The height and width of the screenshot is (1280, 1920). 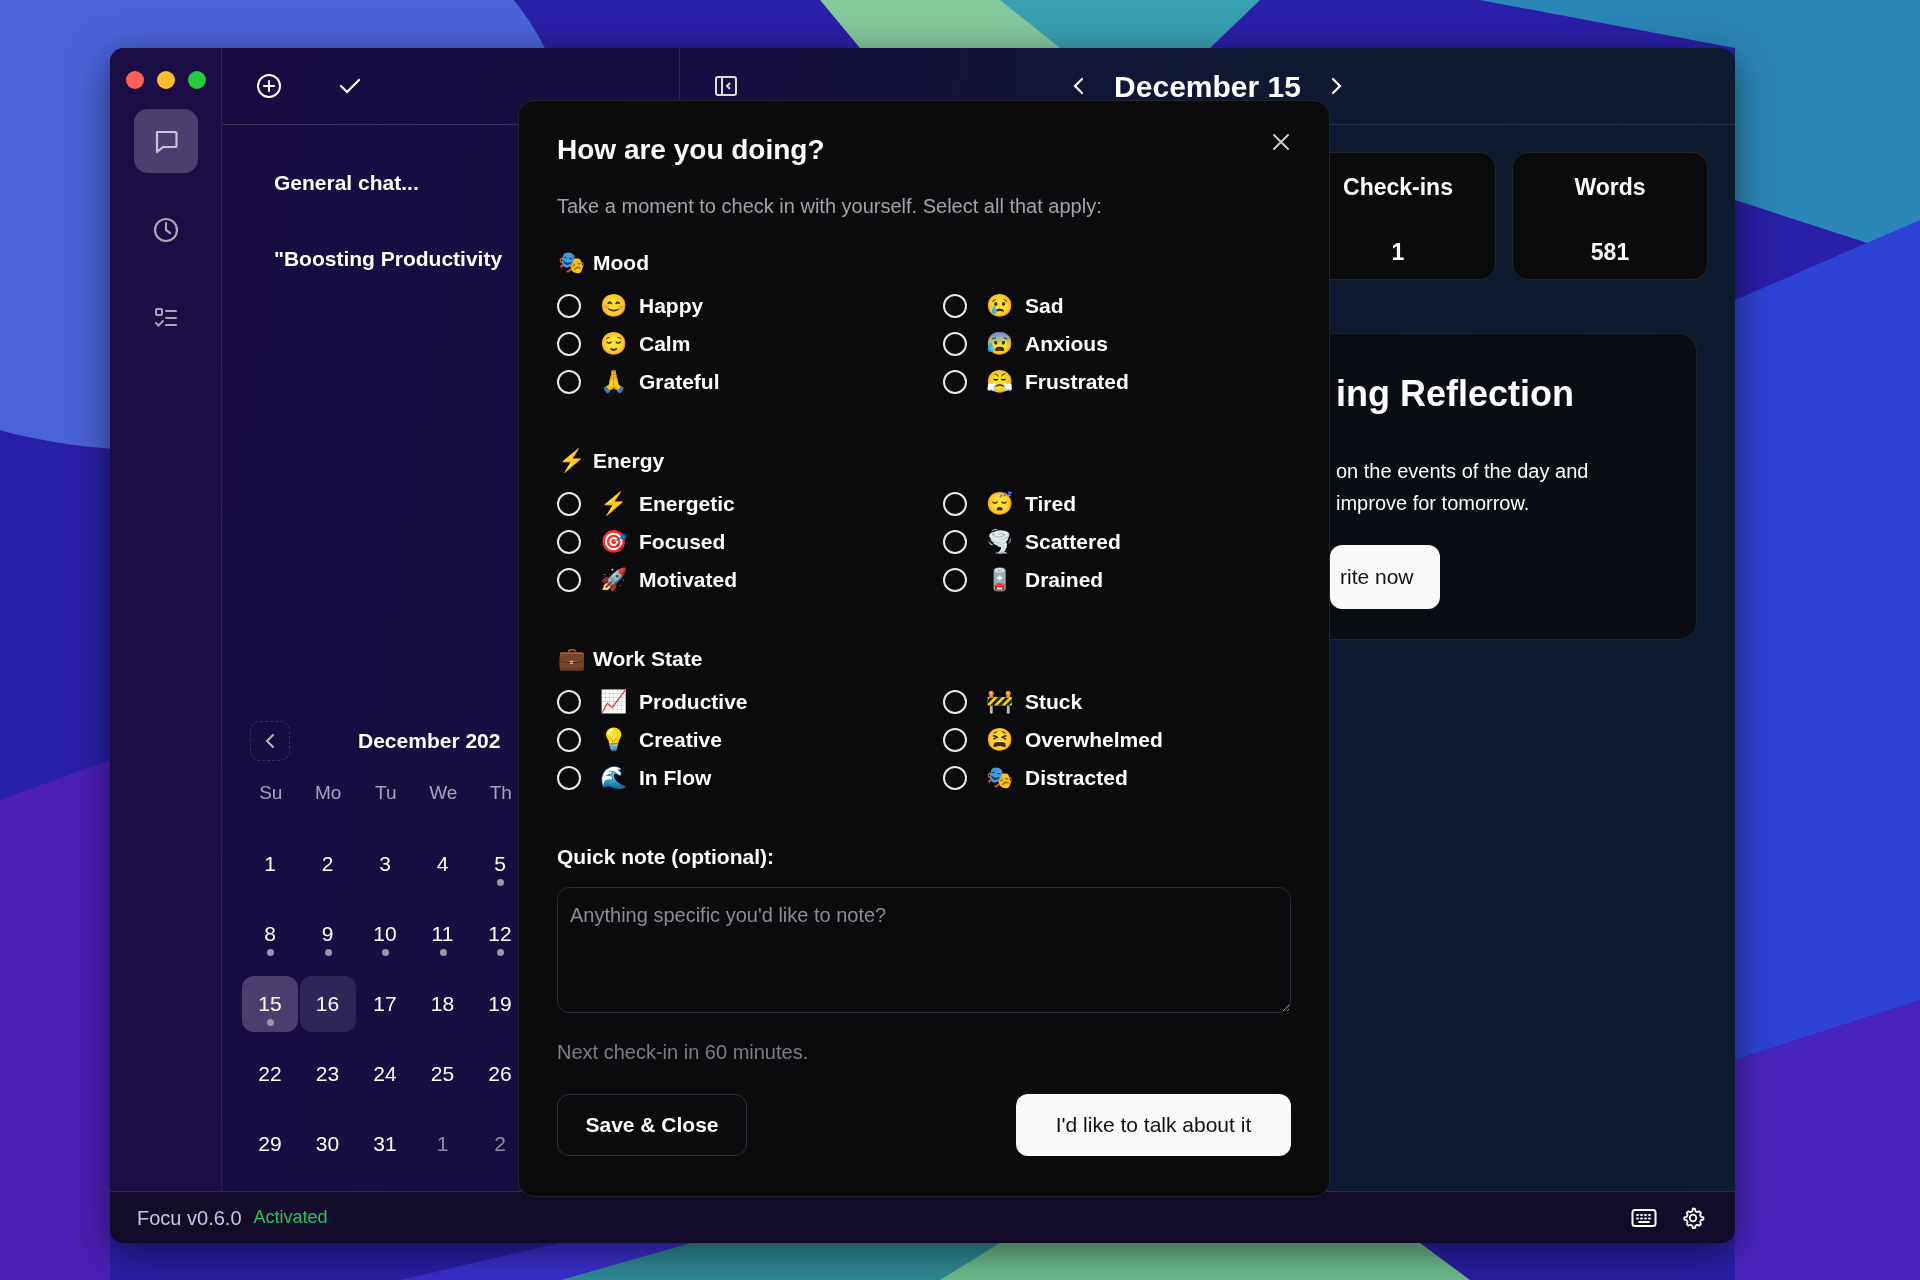 I want to click on write-now-button: rite now, so click(x=1385, y=577).